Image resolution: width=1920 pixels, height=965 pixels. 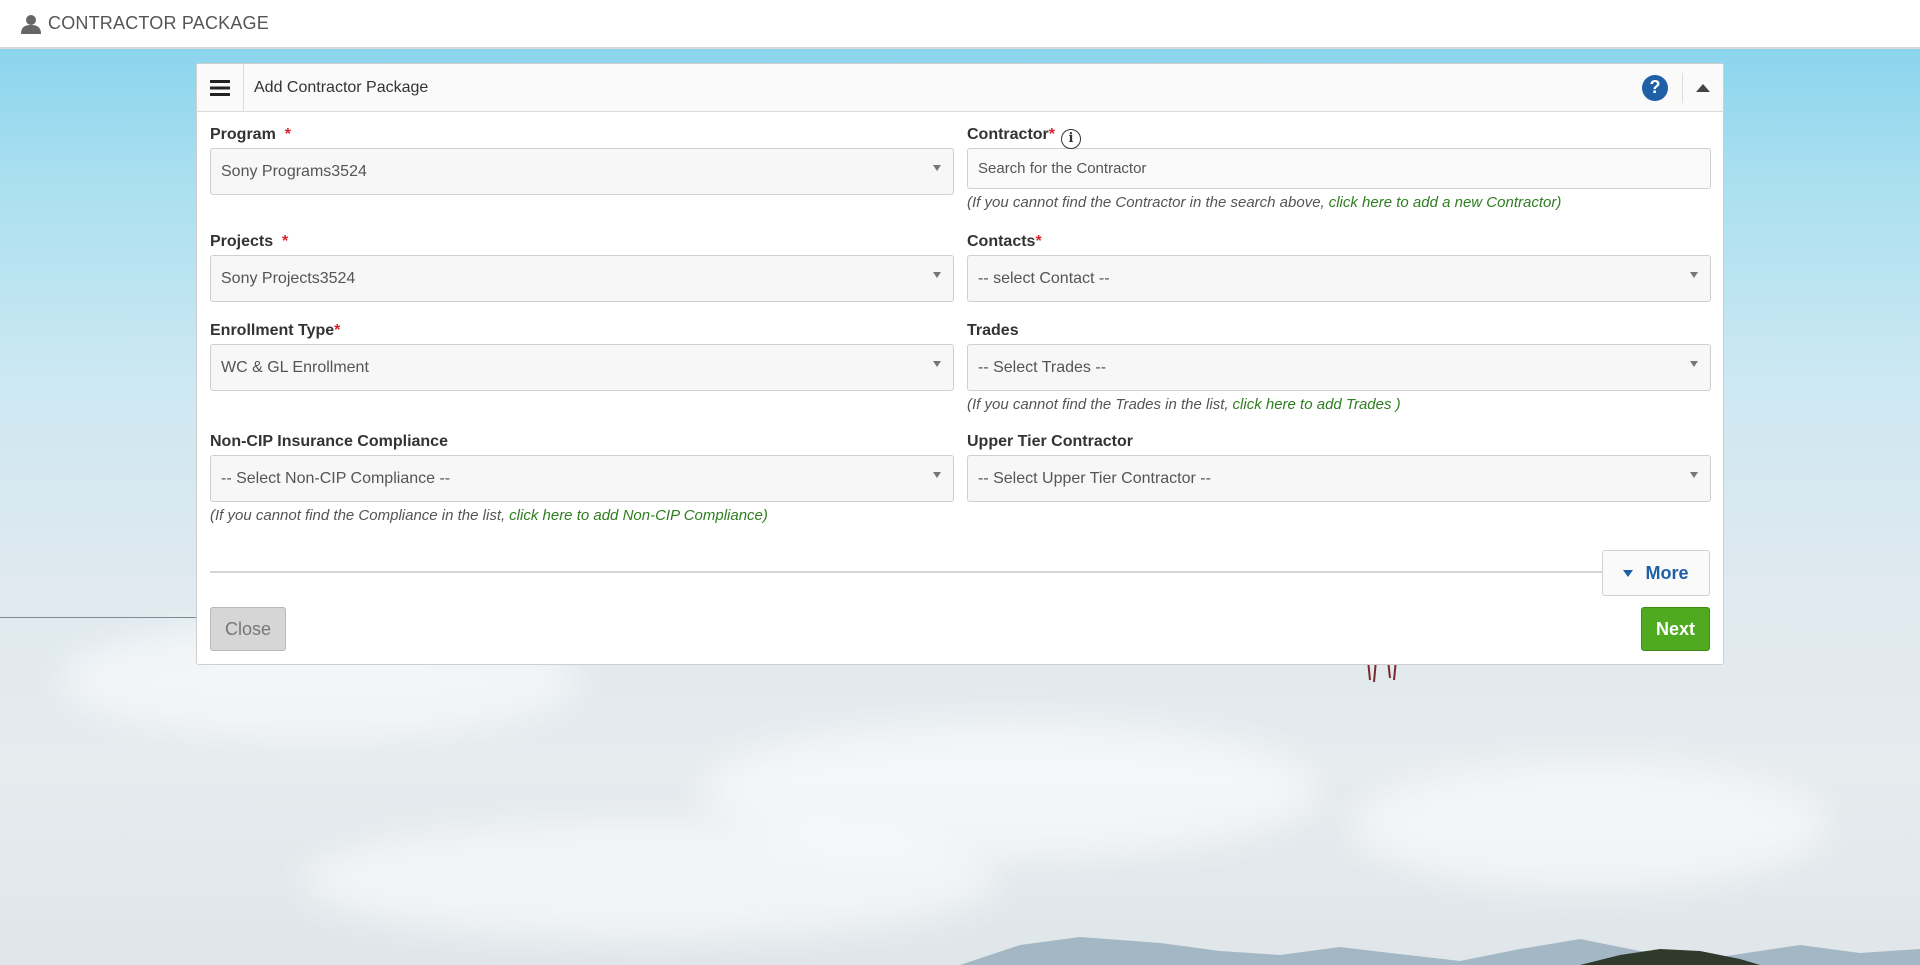 I want to click on contacts-label: Contacts*, so click(x=1004, y=241).